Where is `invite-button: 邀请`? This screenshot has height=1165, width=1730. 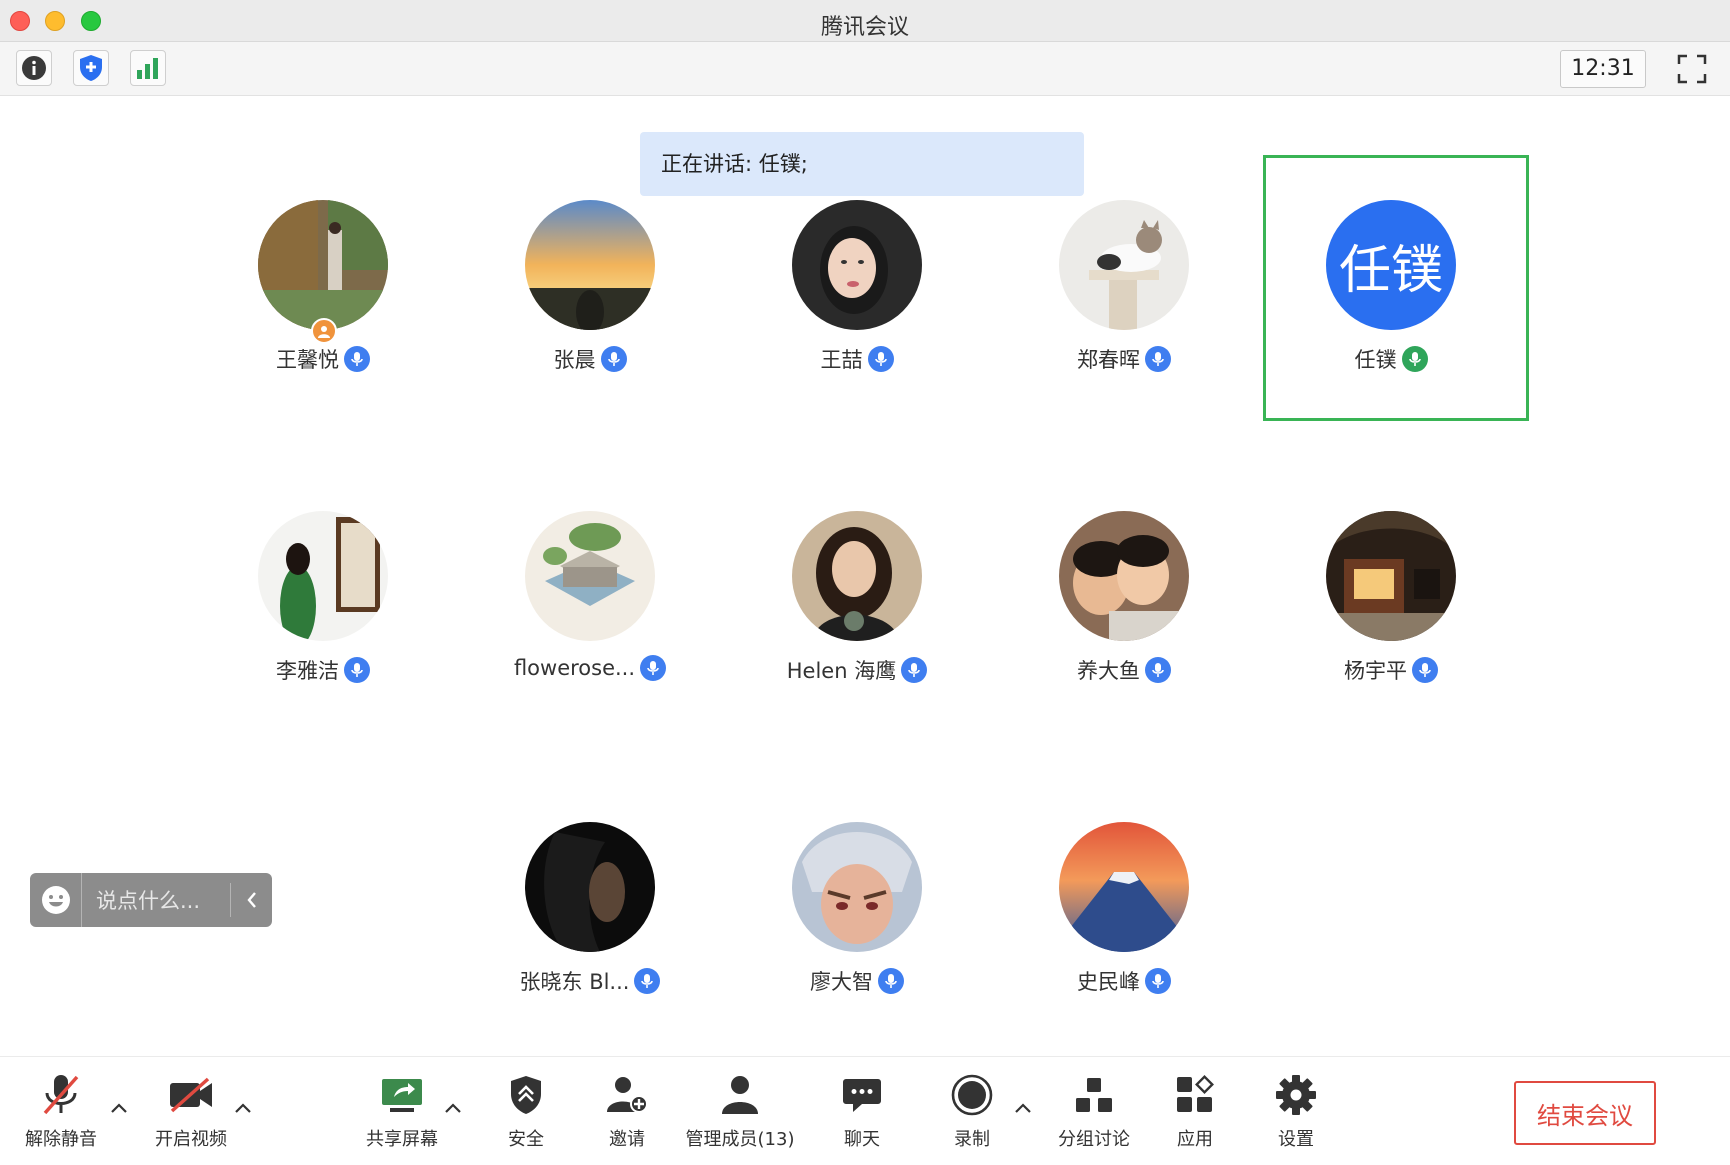
invite-button: 邀请 is located at coordinates (627, 1113).